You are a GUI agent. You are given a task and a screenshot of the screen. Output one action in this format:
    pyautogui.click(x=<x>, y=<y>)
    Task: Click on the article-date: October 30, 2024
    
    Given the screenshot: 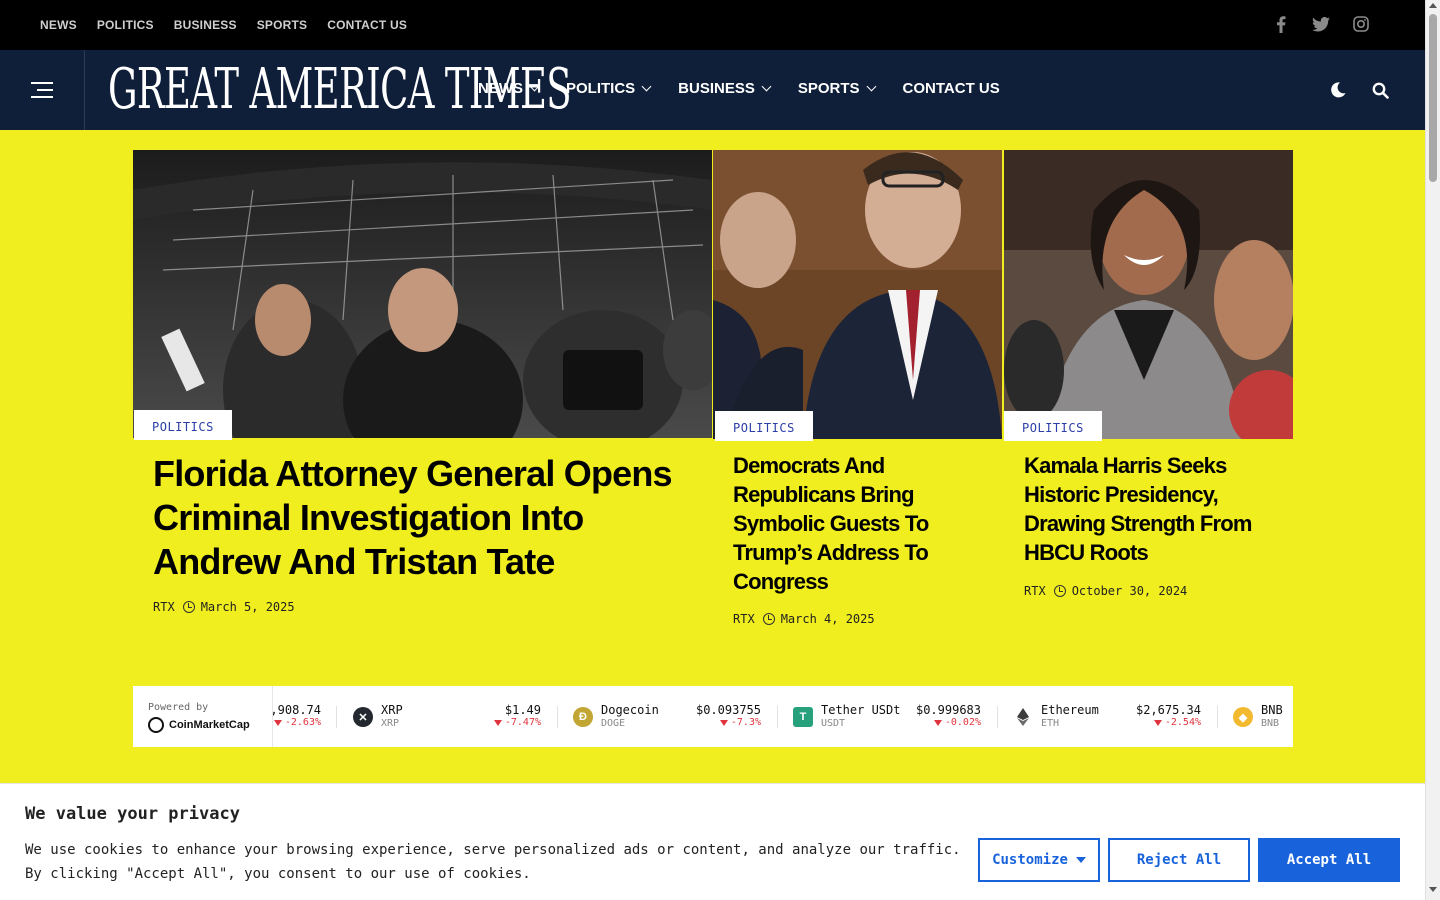 What is the action you would take?
    pyautogui.click(x=1129, y=591)
    